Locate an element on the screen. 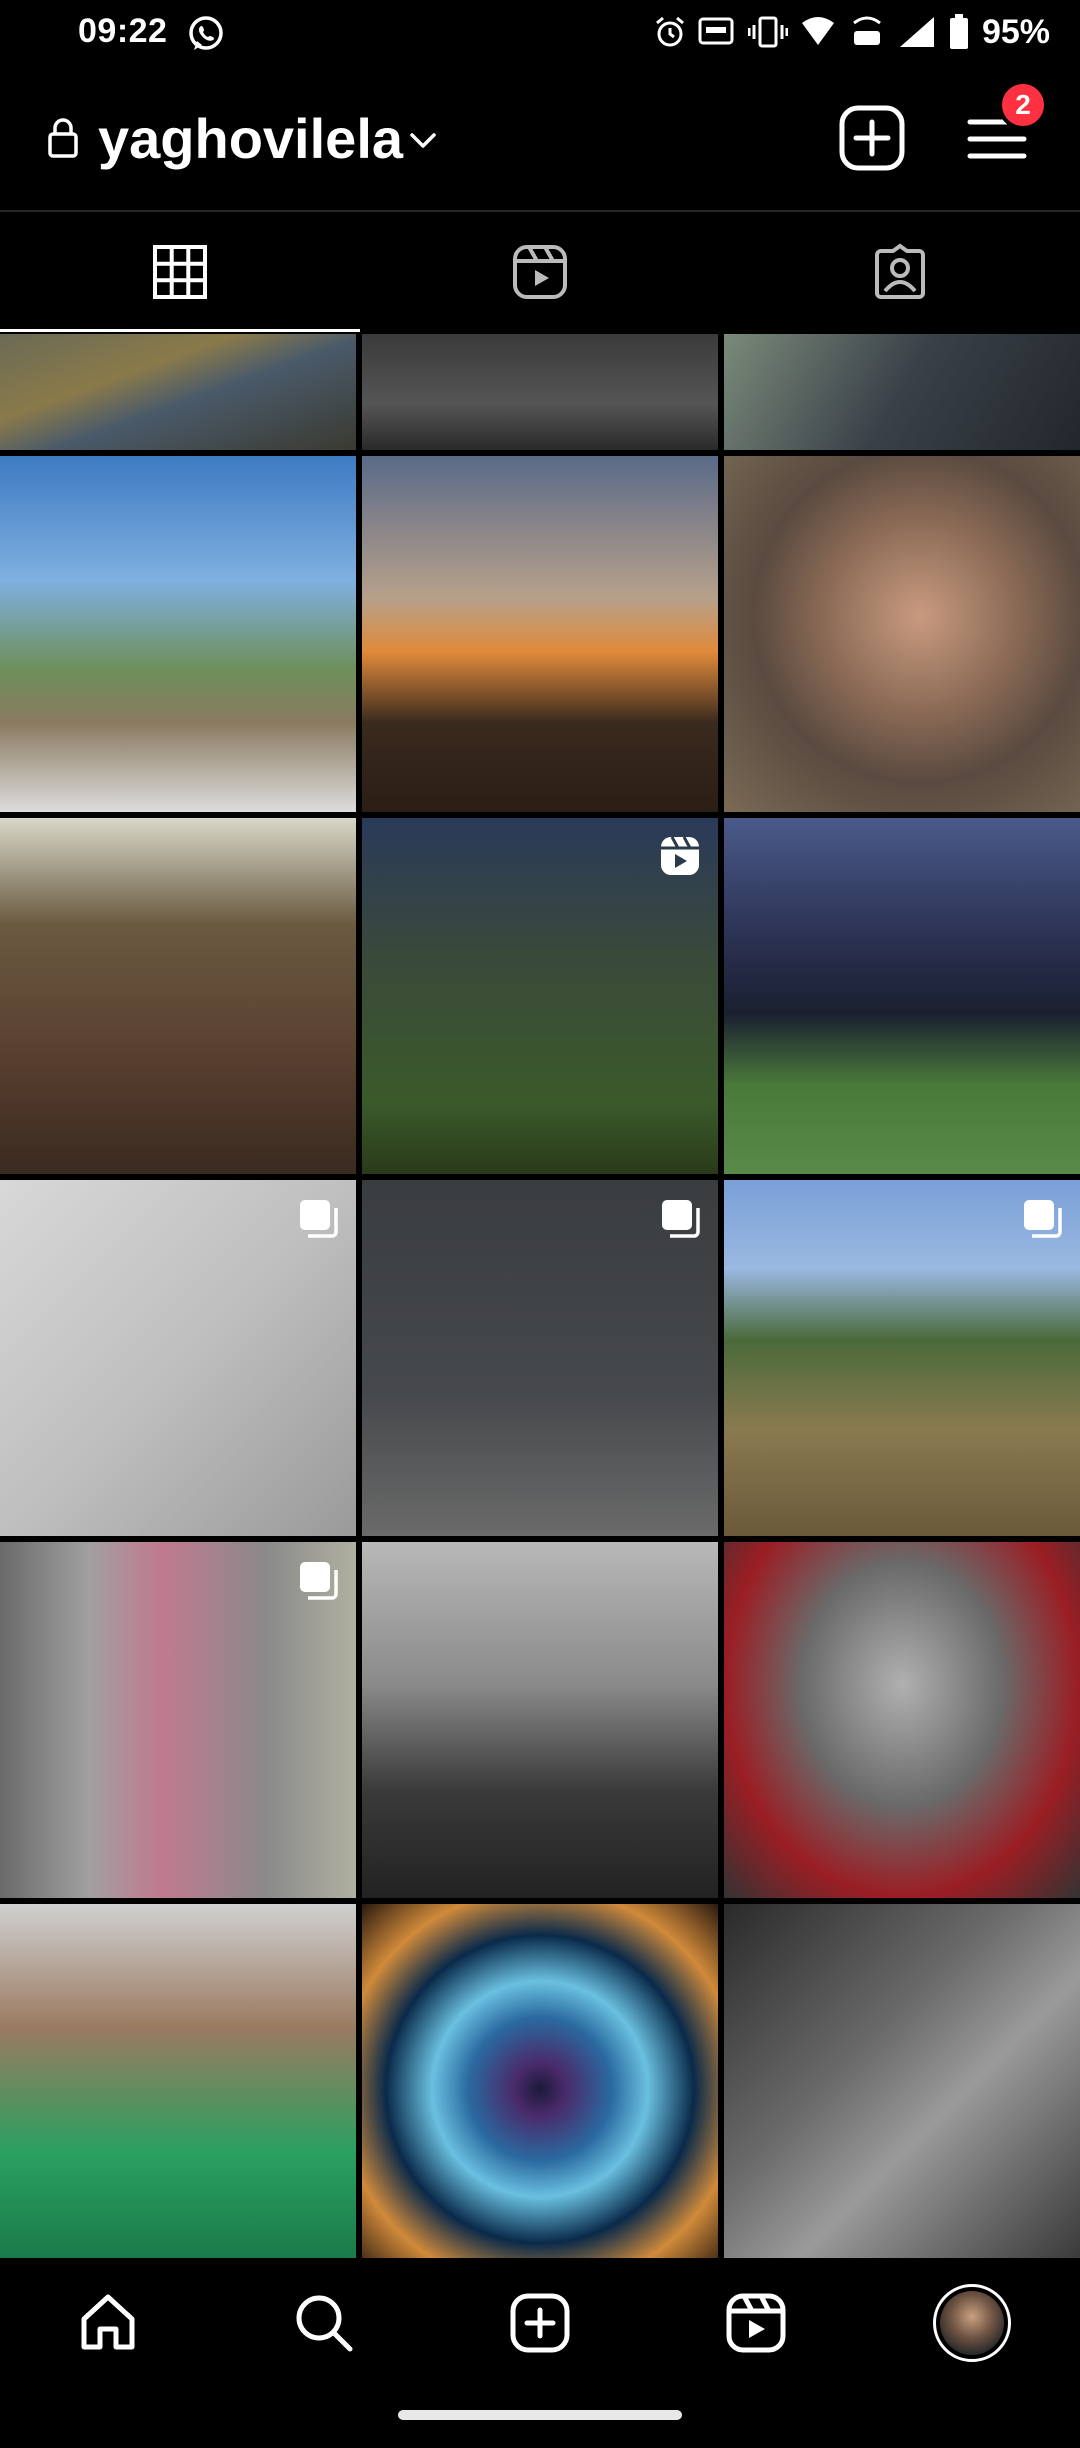  create-icon is located at coordinates (540, 2323).